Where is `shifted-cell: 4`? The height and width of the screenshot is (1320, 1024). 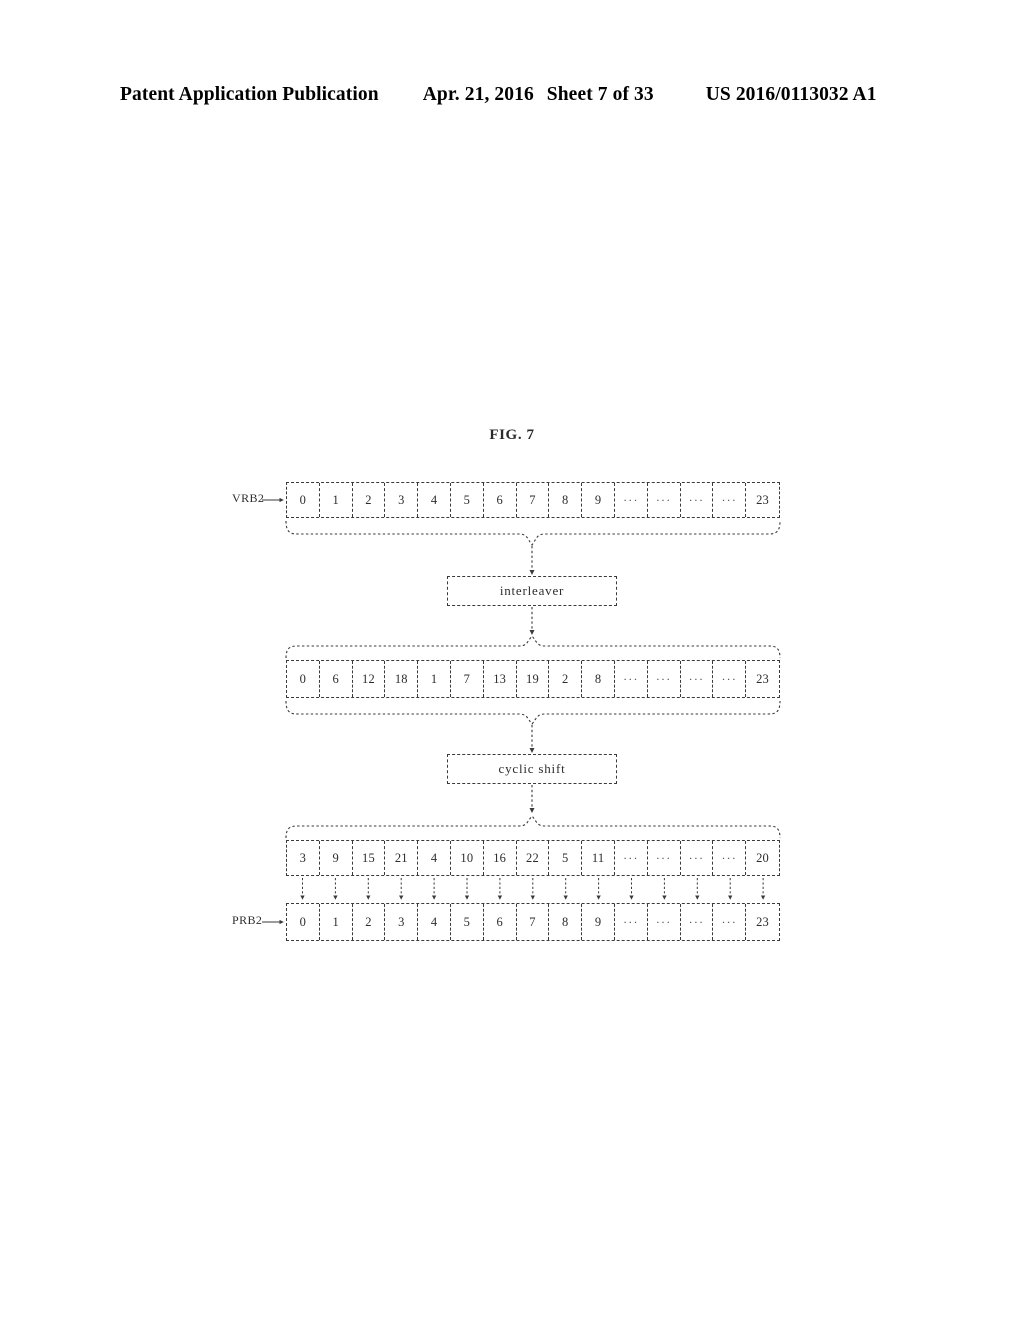 shifted-cell: 4 is located at coordinates (434, 858).